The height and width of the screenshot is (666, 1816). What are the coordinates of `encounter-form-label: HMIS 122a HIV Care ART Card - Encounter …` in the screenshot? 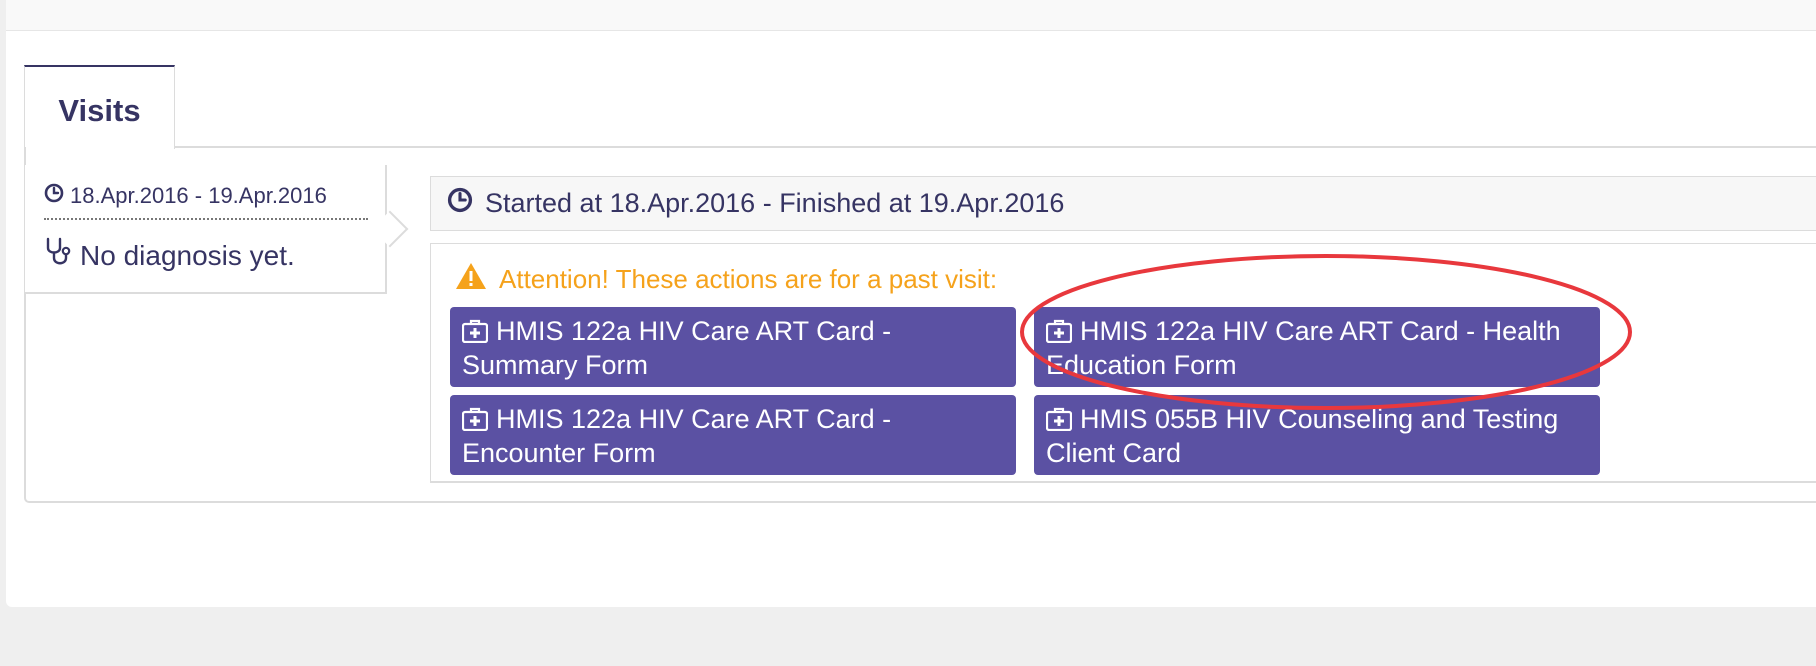 It's located at (677, 436).